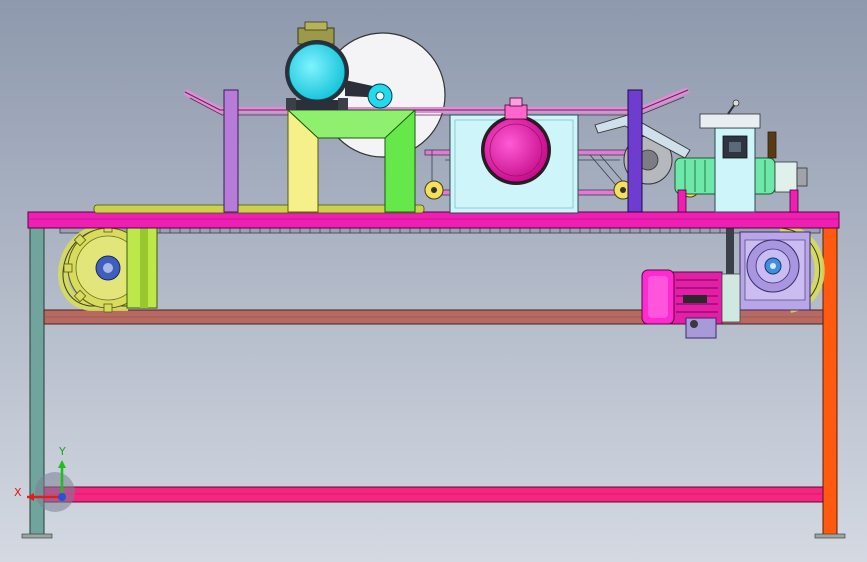  What do you see at coordinates (231, 151) in the screenshot?
I see `left-upright` at bounding box center [231, 151].